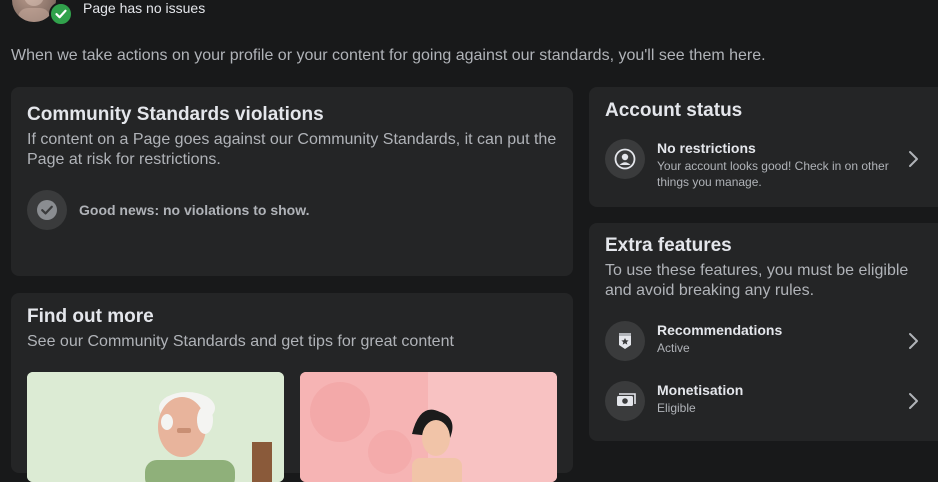 Image resolution: width=938 pixels, height=482 pixels. I want to click on recommendations-title: Recommendations, so click(720, 330).